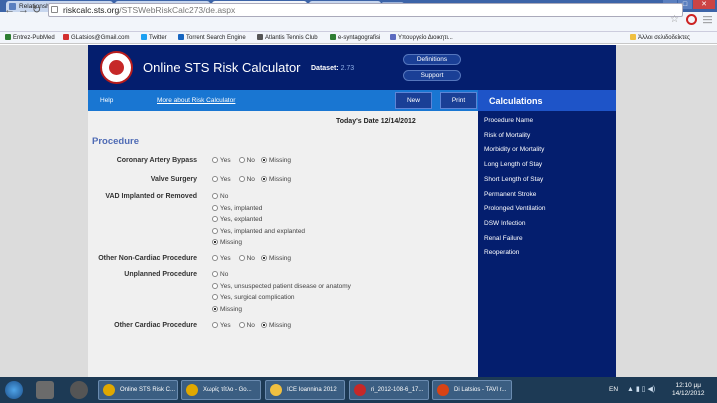  What do you see at coordinates (513, 179) in the screenshot?
I see `calculation-item: Short Length of Stay` at bounding box center [513, 179].